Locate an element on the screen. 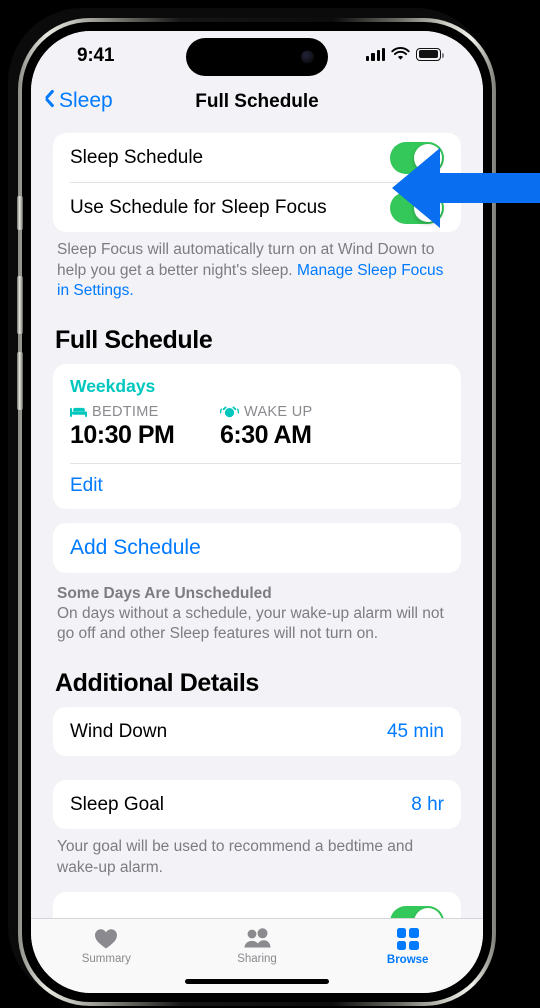  cellular-bars-icon is located at coordinates (375, 54).